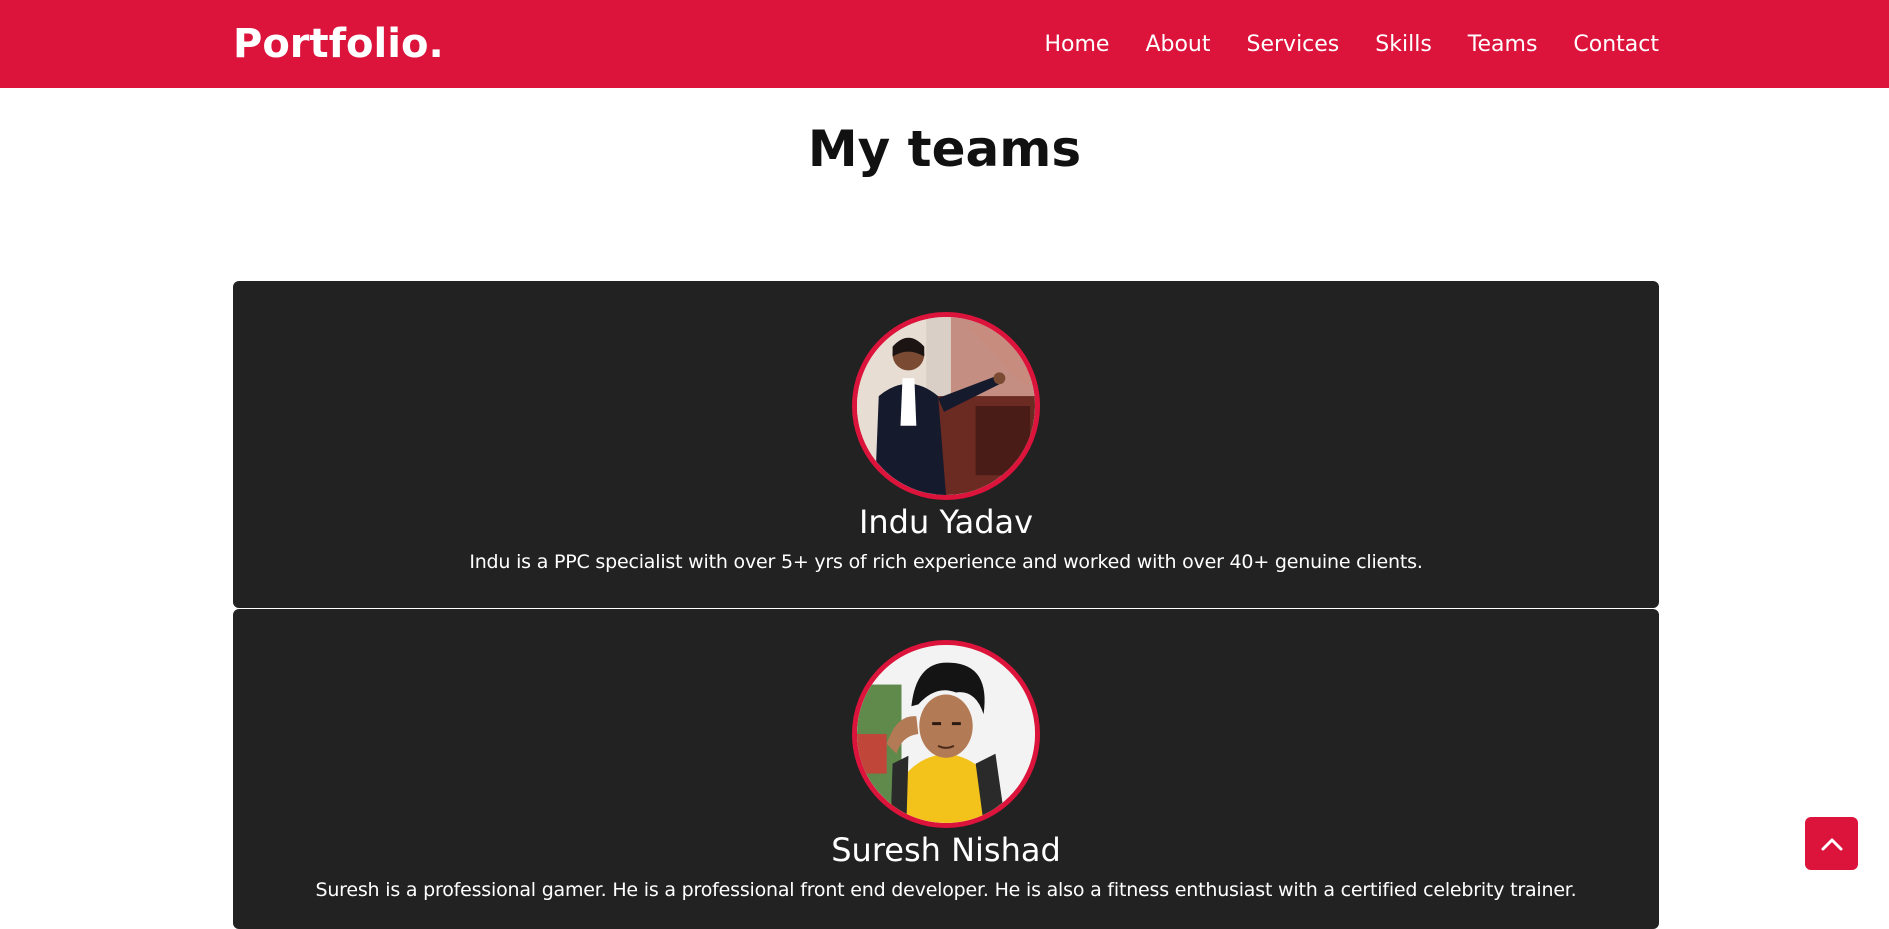 This screenshot has width=1889, height=929. I want to click on logo: Portfolio., so click(338, 44).